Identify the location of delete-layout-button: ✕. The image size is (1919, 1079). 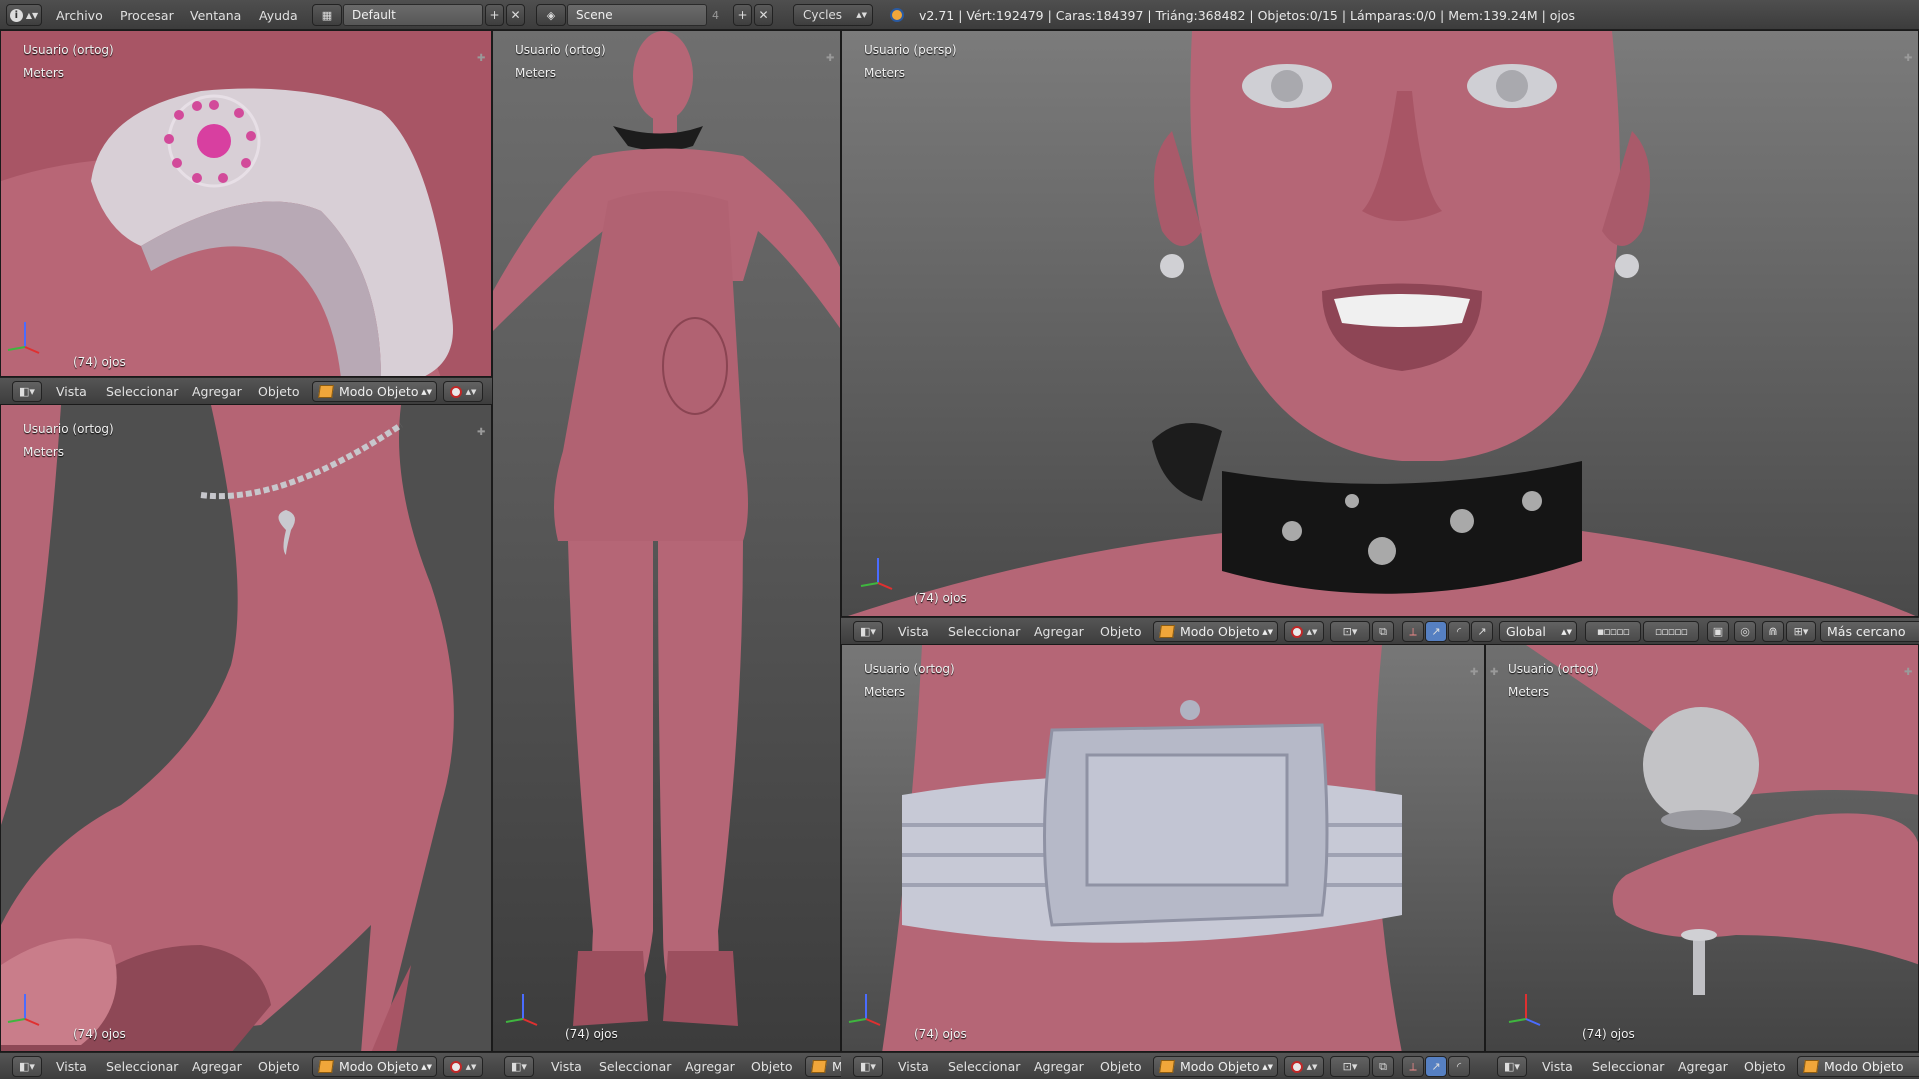
(515, 15).